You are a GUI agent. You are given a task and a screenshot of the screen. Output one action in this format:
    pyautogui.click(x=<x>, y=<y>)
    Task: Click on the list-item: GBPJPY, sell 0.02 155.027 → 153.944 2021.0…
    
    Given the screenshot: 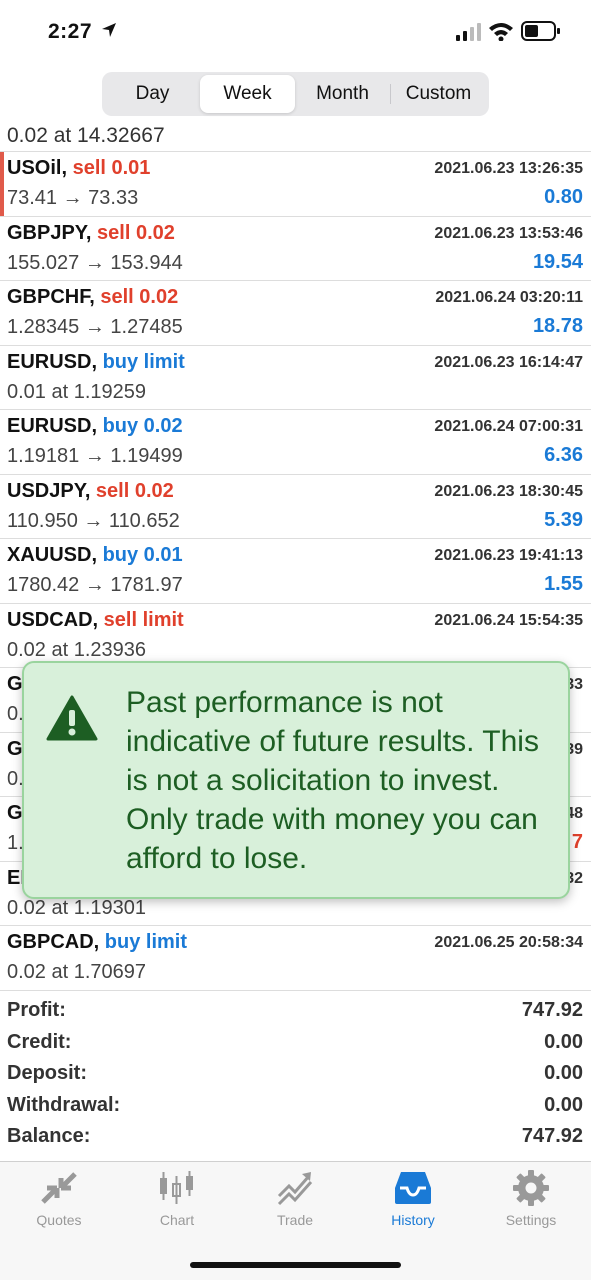 What is the action you would take?
    pyautogui.click(x=295, y=249)
    